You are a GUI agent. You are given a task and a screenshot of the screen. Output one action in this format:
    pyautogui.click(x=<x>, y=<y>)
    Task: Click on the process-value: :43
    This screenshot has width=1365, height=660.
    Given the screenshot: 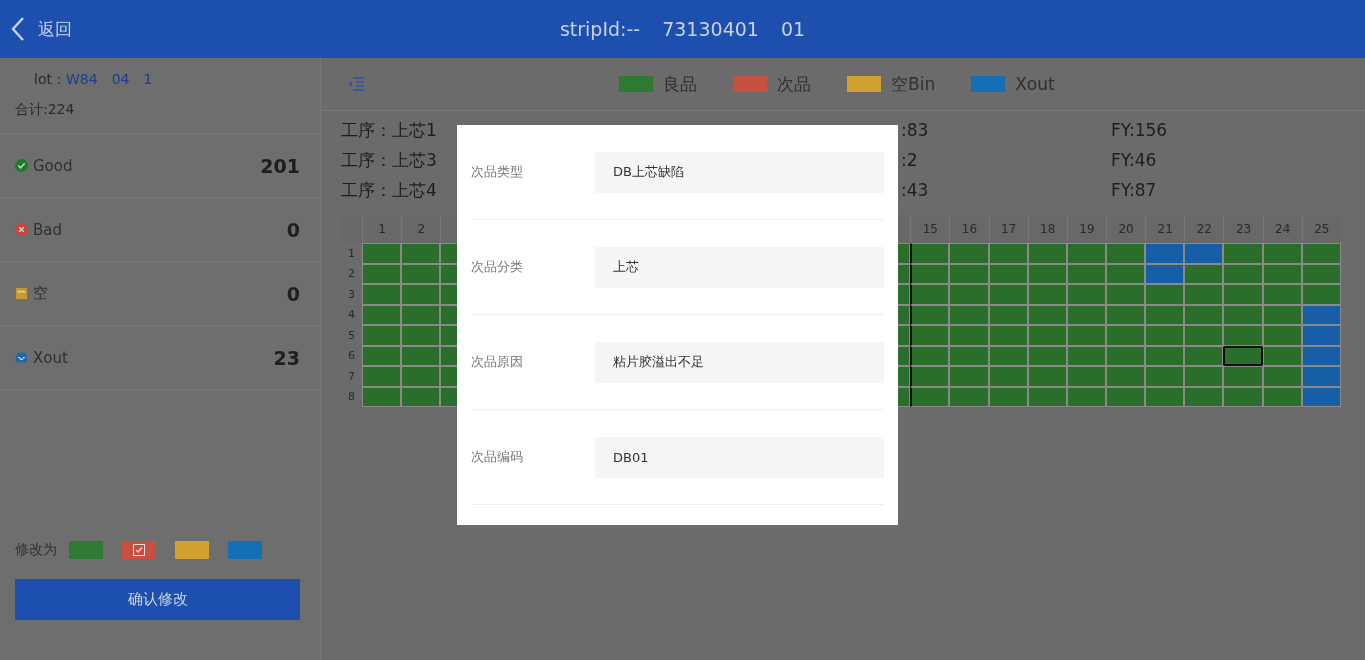 What is the action you would take?
    pyautogui.click(x=915, y=190)
    